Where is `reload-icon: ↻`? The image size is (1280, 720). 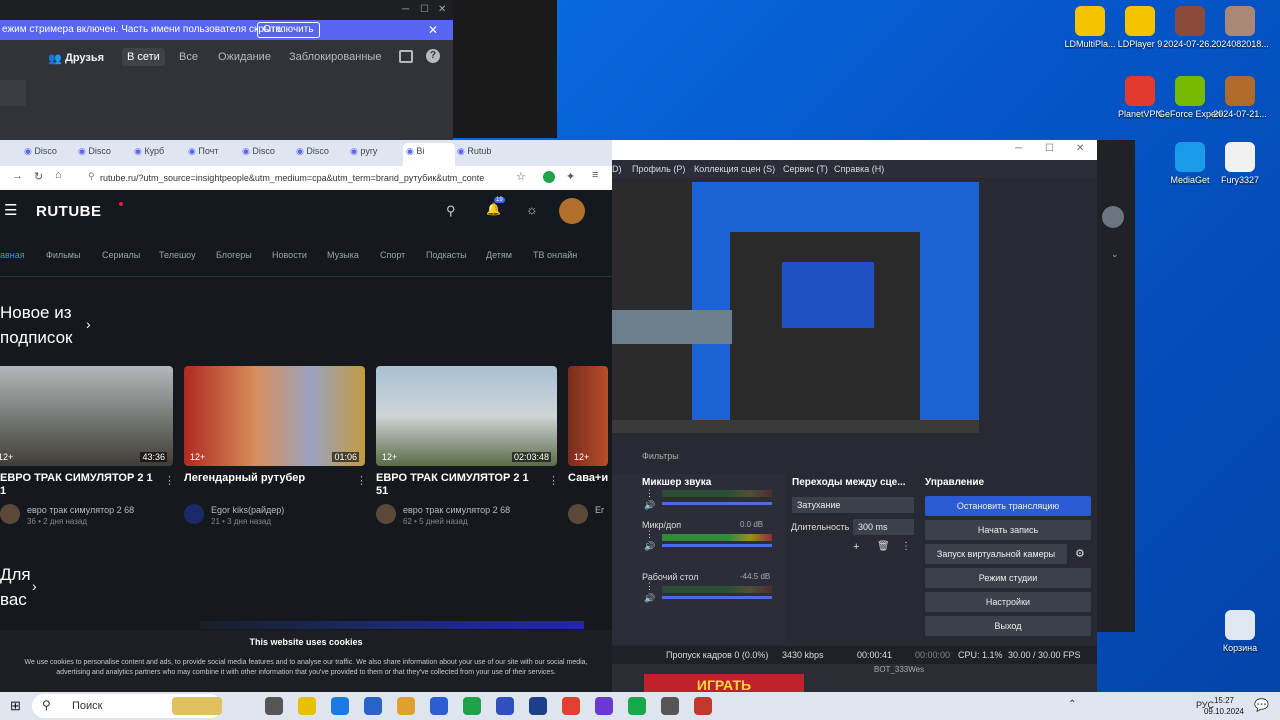 reload-icon: ↻ is located at coordinates (38, 176).